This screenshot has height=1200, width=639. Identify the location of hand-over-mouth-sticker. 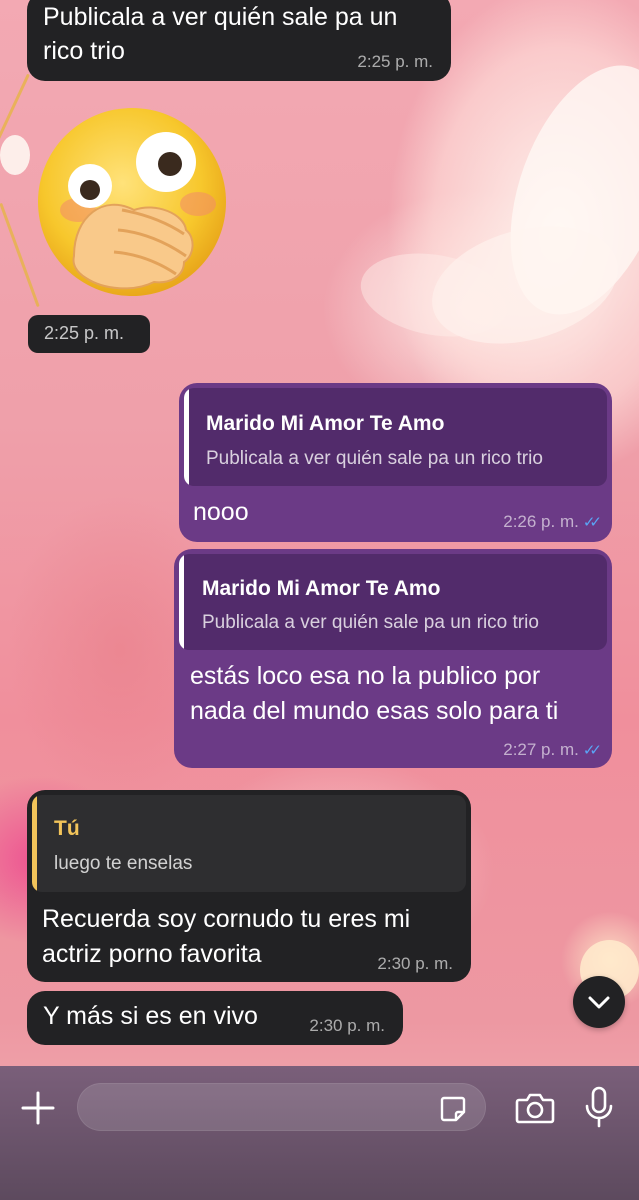
(132, 202).